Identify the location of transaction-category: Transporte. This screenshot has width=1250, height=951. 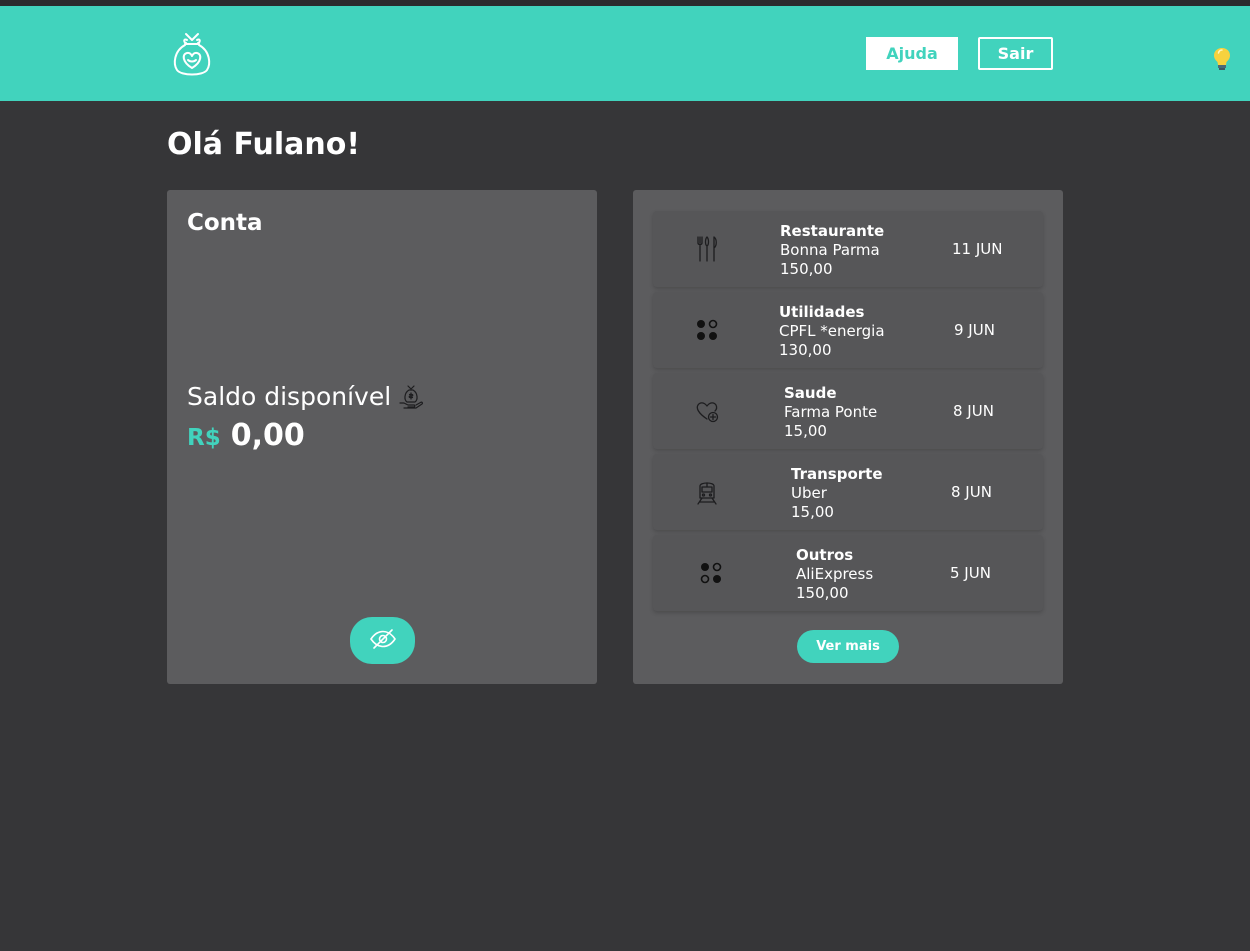
(837, 474).